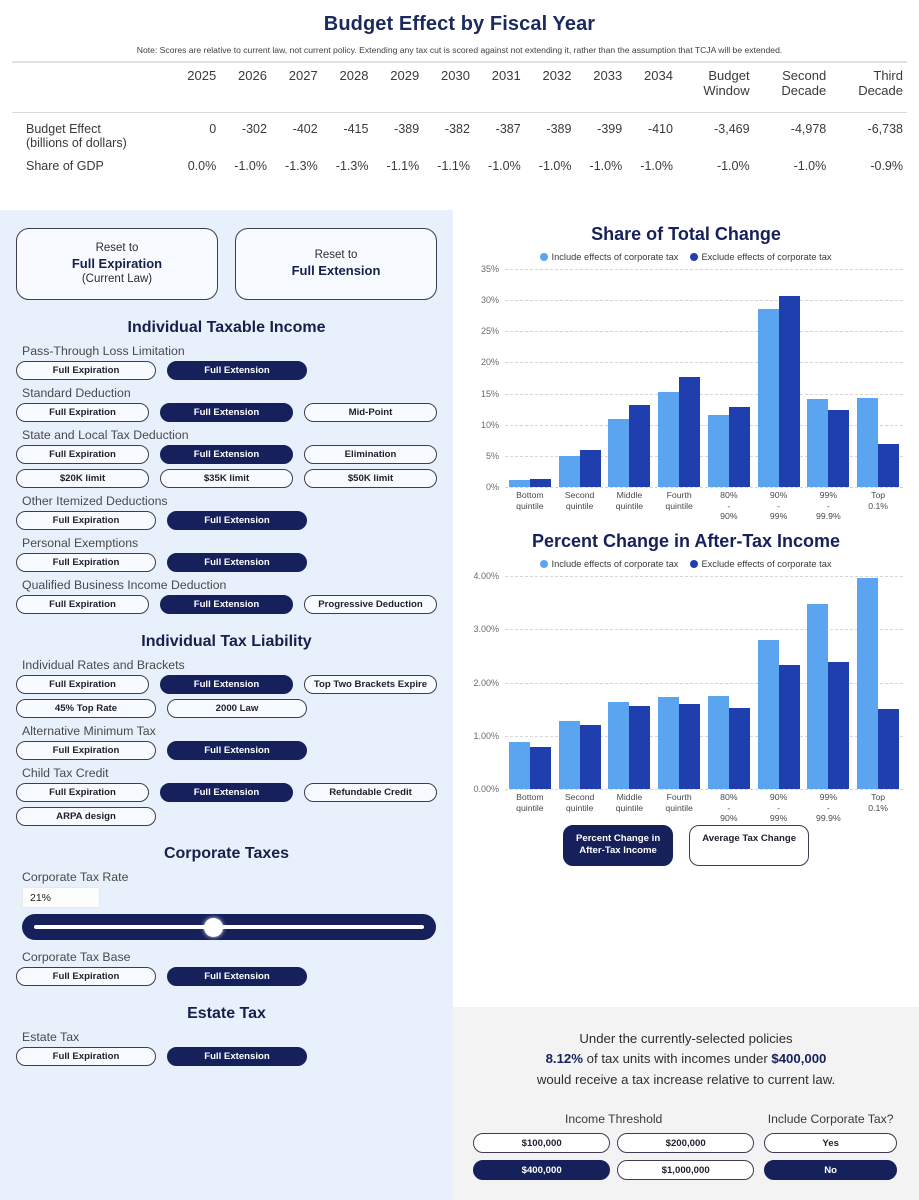 Image resolution: width=919 pixels, height=1200 pixels. I want to click on slider-thumb, so click(214, 927).